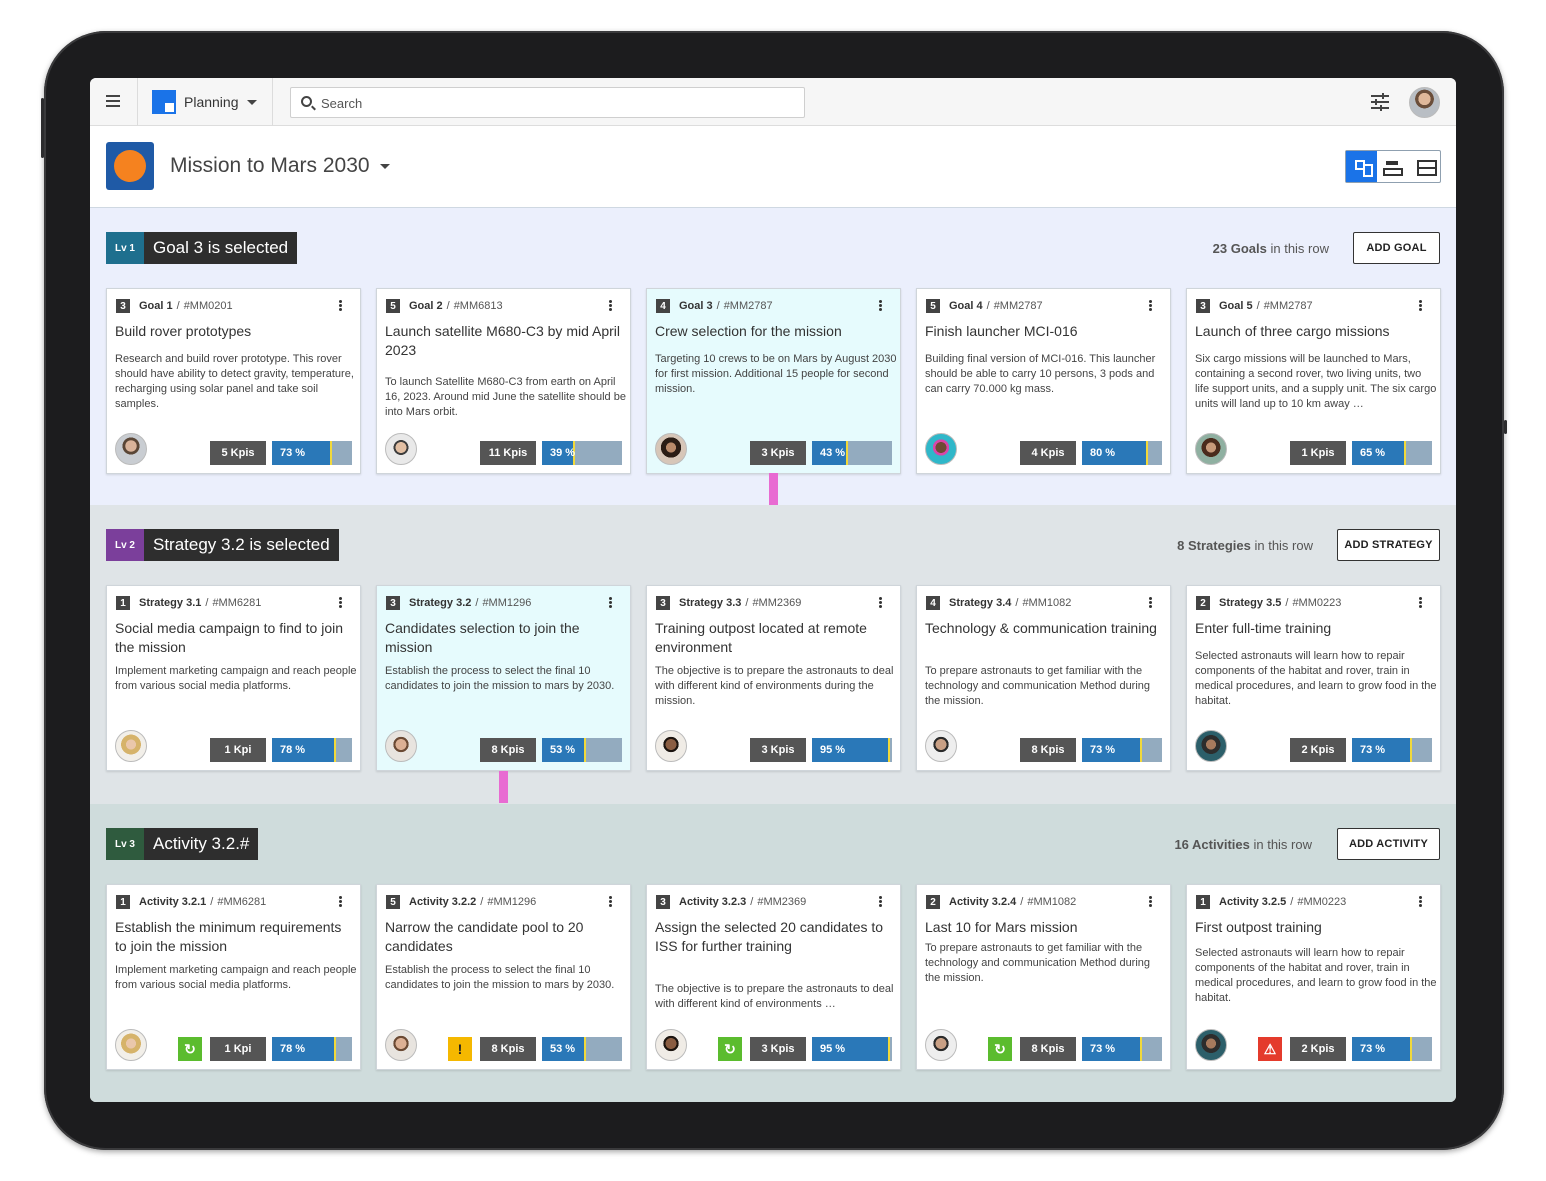  What do you see at coordinates (1211, 449) in the screenshot?
I see `avatar-woman-curly` at bounding box center [1211, 449].